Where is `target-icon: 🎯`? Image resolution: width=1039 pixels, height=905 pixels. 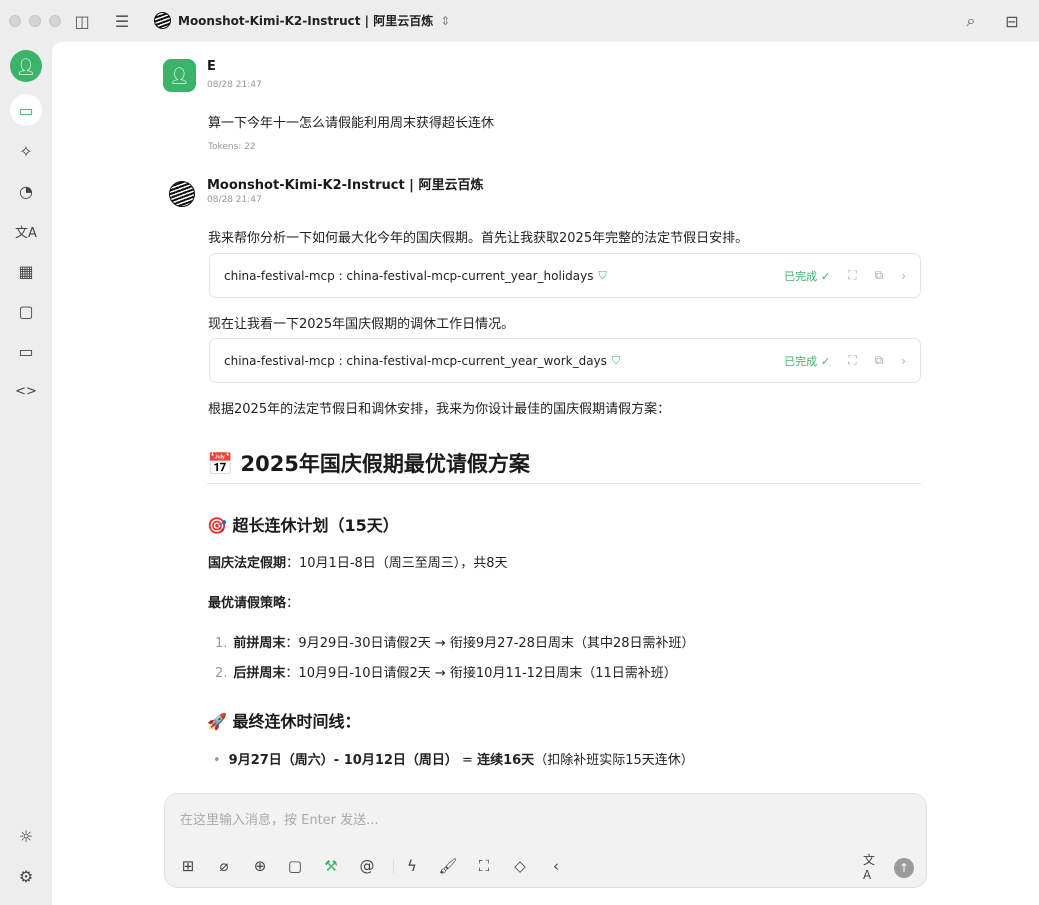
target-icon: 🎯 is located at coordinates (217, 525).